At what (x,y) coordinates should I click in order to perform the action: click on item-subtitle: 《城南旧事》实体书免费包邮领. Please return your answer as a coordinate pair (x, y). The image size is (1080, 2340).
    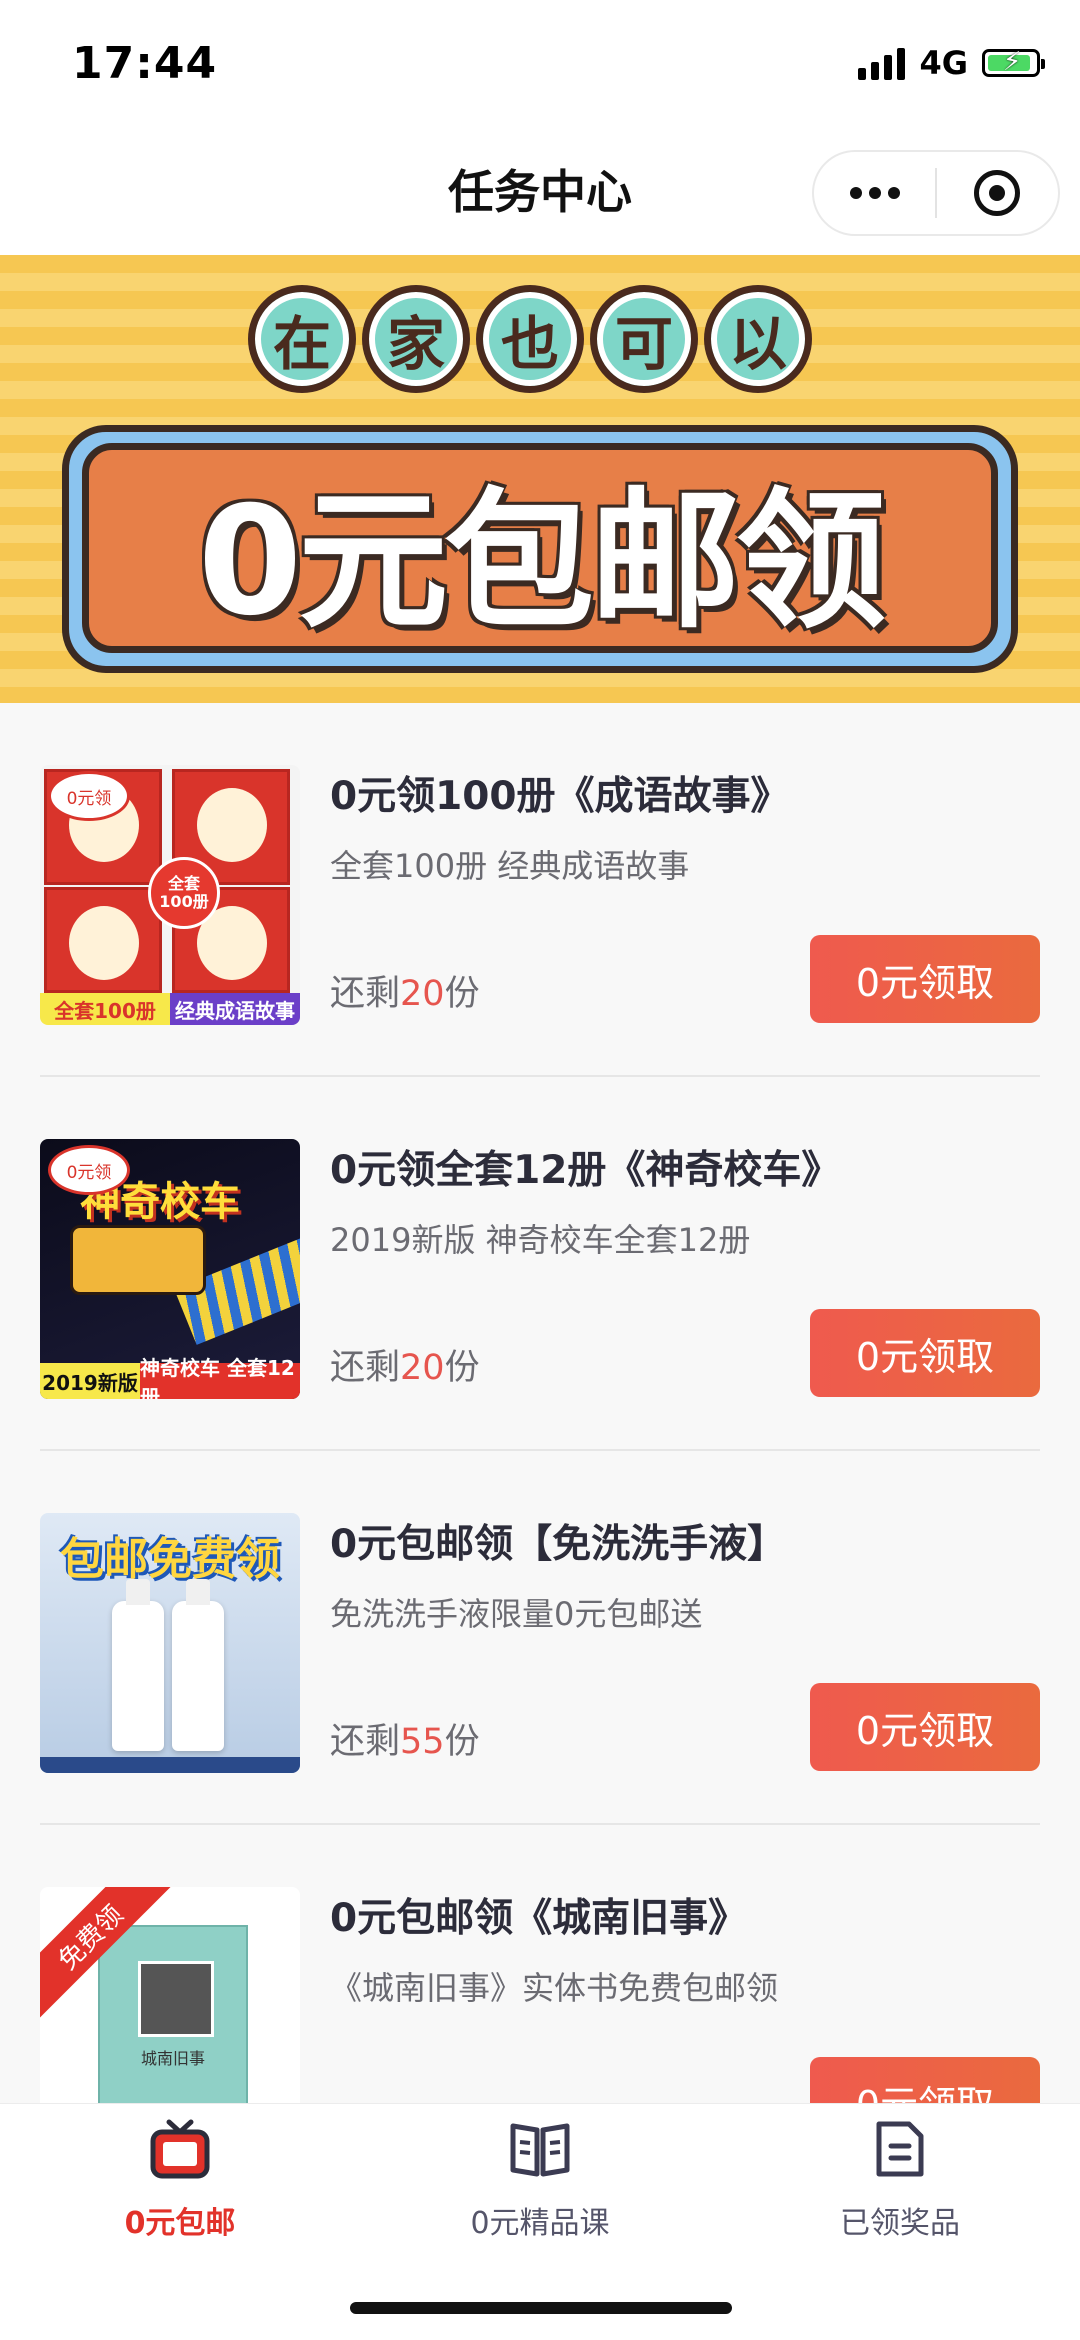
    Looking at the image, I should click on (554, 1988).